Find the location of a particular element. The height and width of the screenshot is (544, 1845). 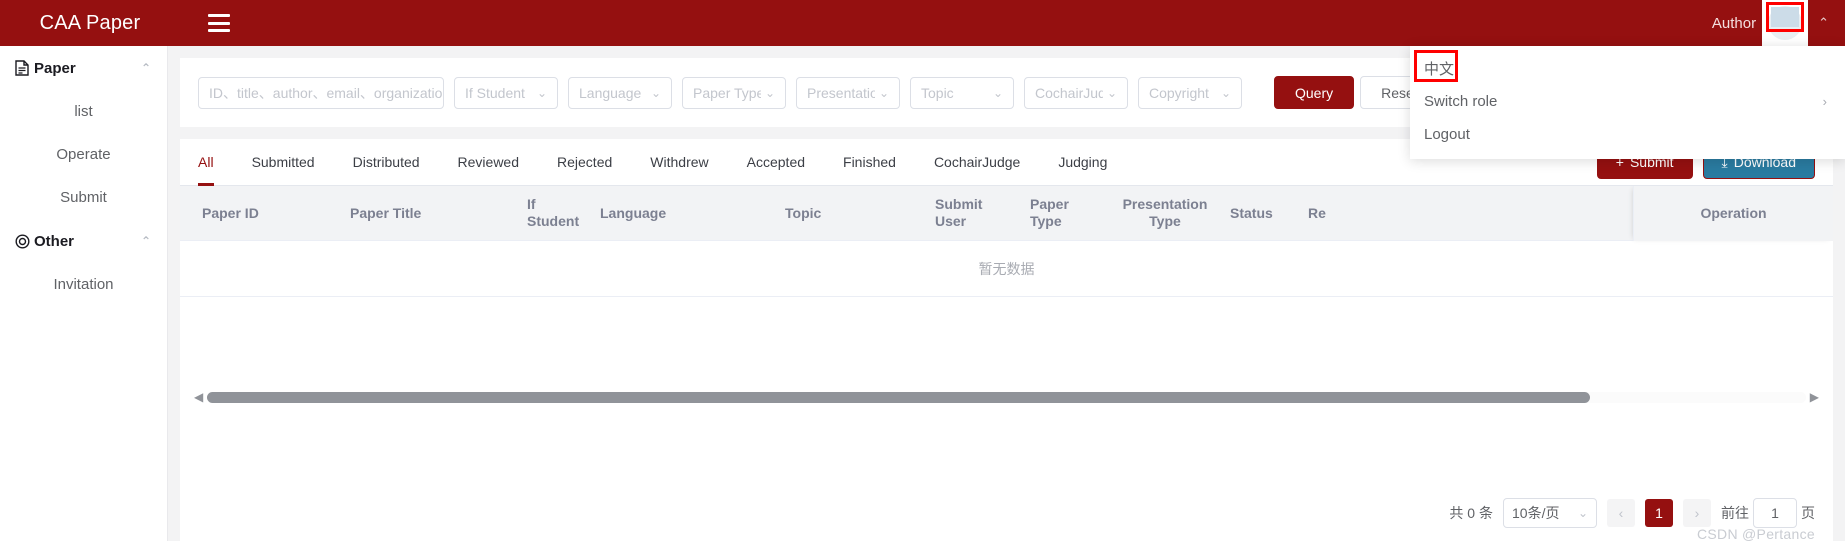

scroll-left-icon: ◀ is located at coordinates (198, 397).